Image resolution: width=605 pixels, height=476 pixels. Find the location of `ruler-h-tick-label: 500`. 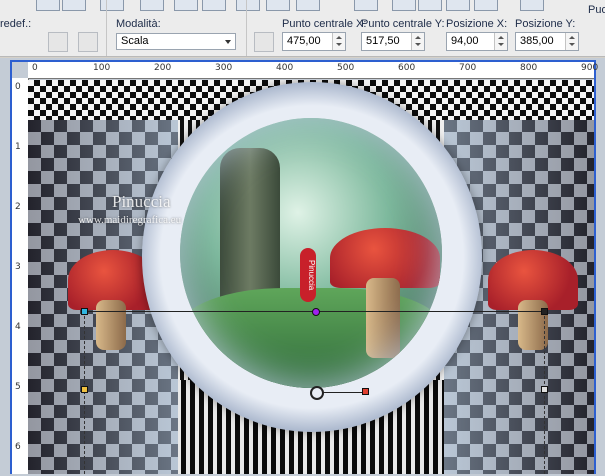

ruler-h-tick-label: 500 is located at coordinates (346, 68).